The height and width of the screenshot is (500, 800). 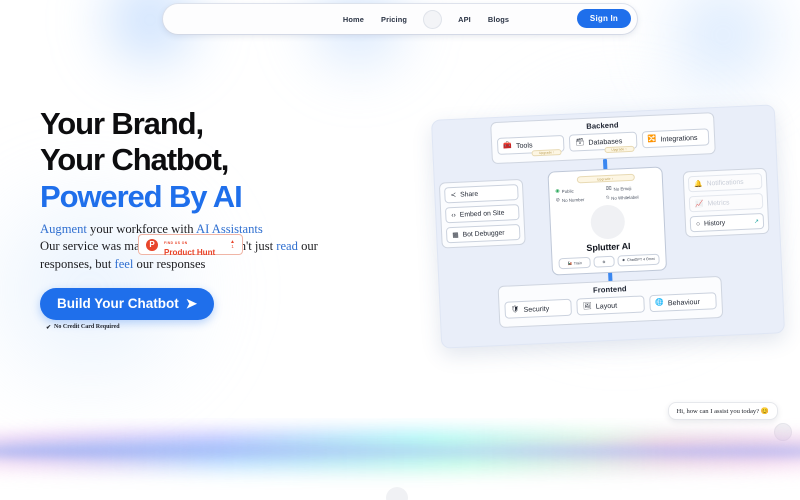 What do you see at coordinates (464, 19) in the screenshot?
I see `nav-link-api: API` at bounding box center [464, 19].